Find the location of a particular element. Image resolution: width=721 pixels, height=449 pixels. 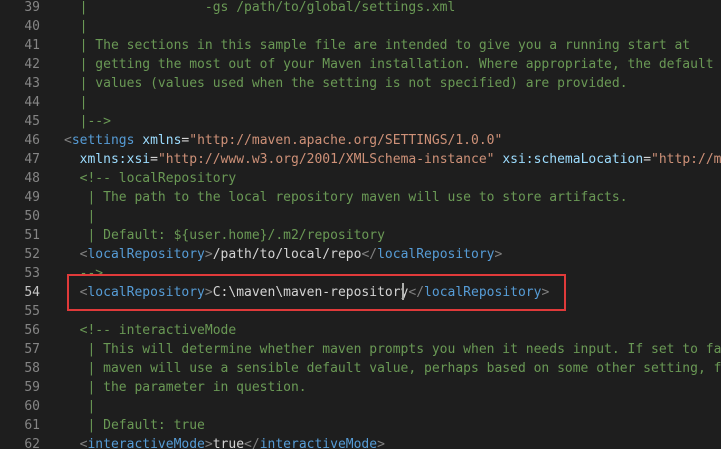

code-token: |--> is located at coordinates (87, 121).